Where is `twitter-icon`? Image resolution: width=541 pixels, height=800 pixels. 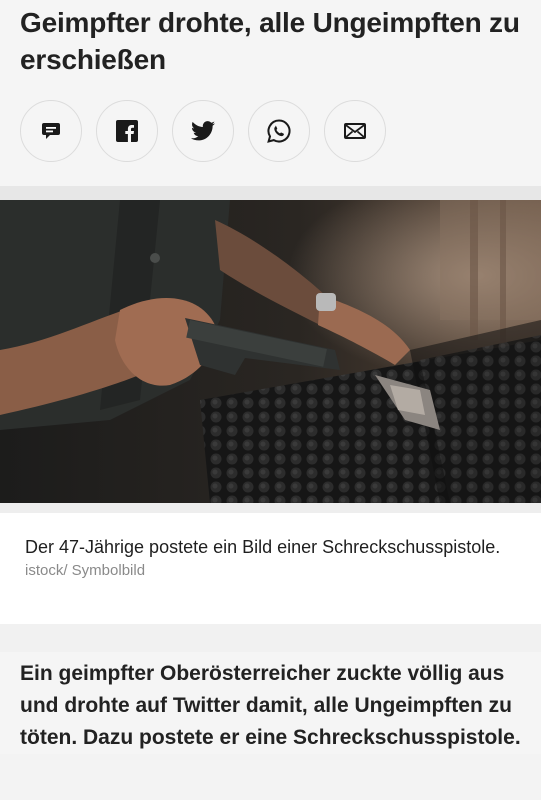
twitter-icon is located at coordinates (203, 131).